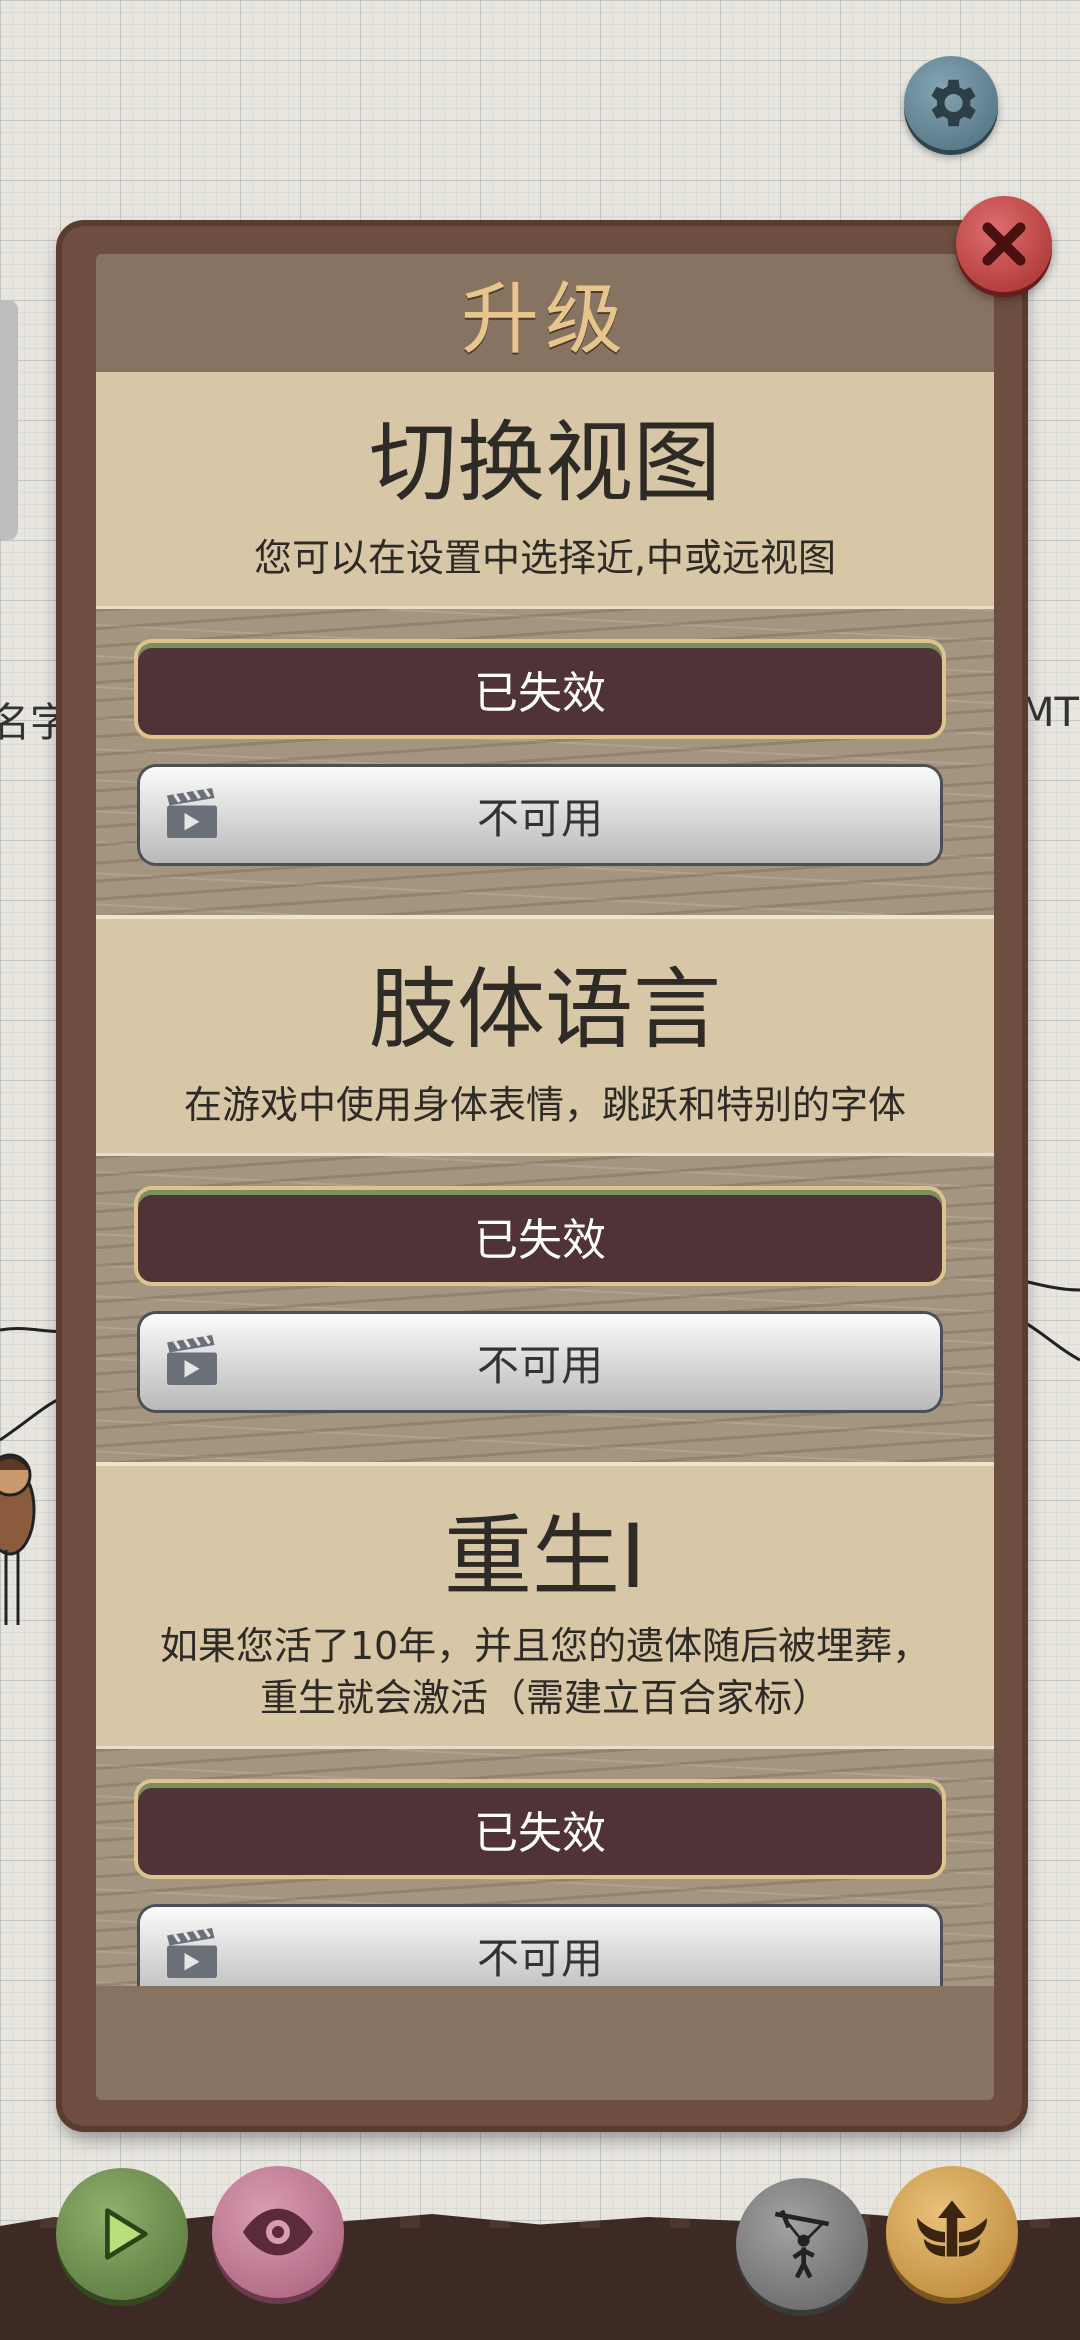  I want to click on card-title: 重生I, so click(545, 1556).